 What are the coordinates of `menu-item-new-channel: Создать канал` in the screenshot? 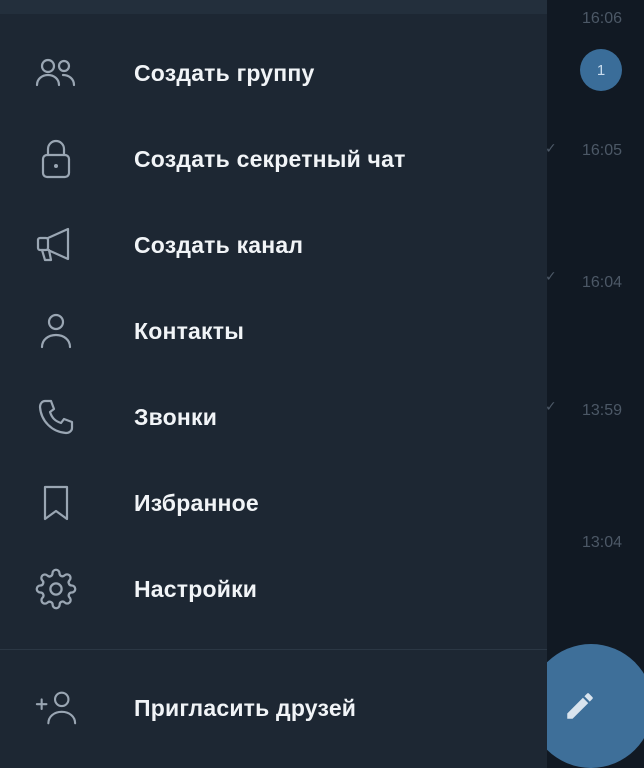 It's located at (273, 245).